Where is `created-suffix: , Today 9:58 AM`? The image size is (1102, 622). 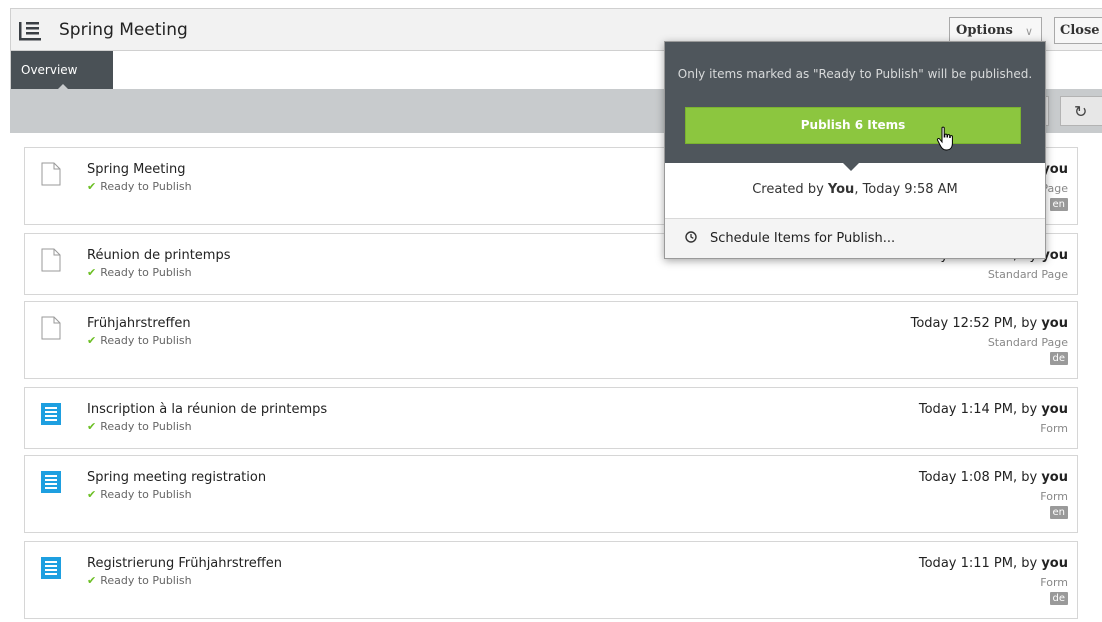
created-suffix: , Today 9:58 AM is located at coordinates (906, 189).